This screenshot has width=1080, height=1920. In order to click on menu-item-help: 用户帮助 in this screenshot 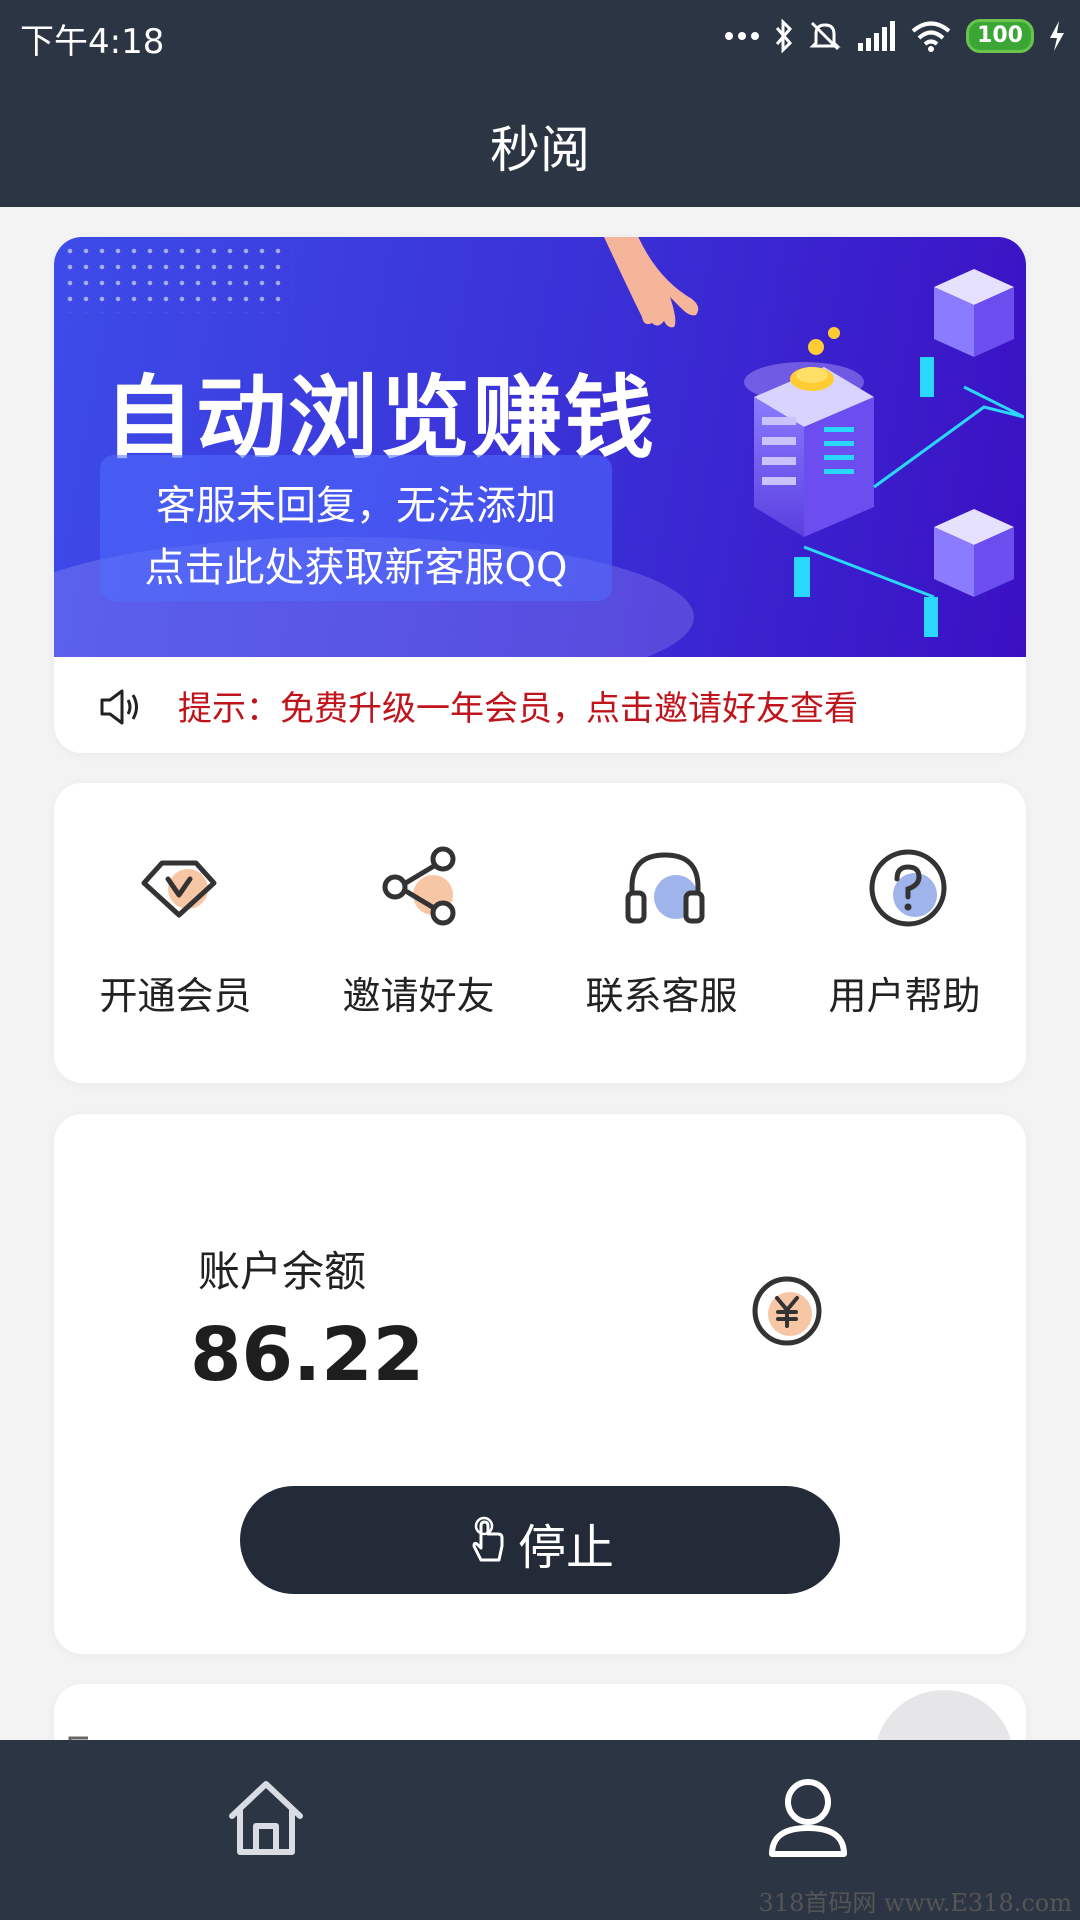, I will do `click(904, 933)`.